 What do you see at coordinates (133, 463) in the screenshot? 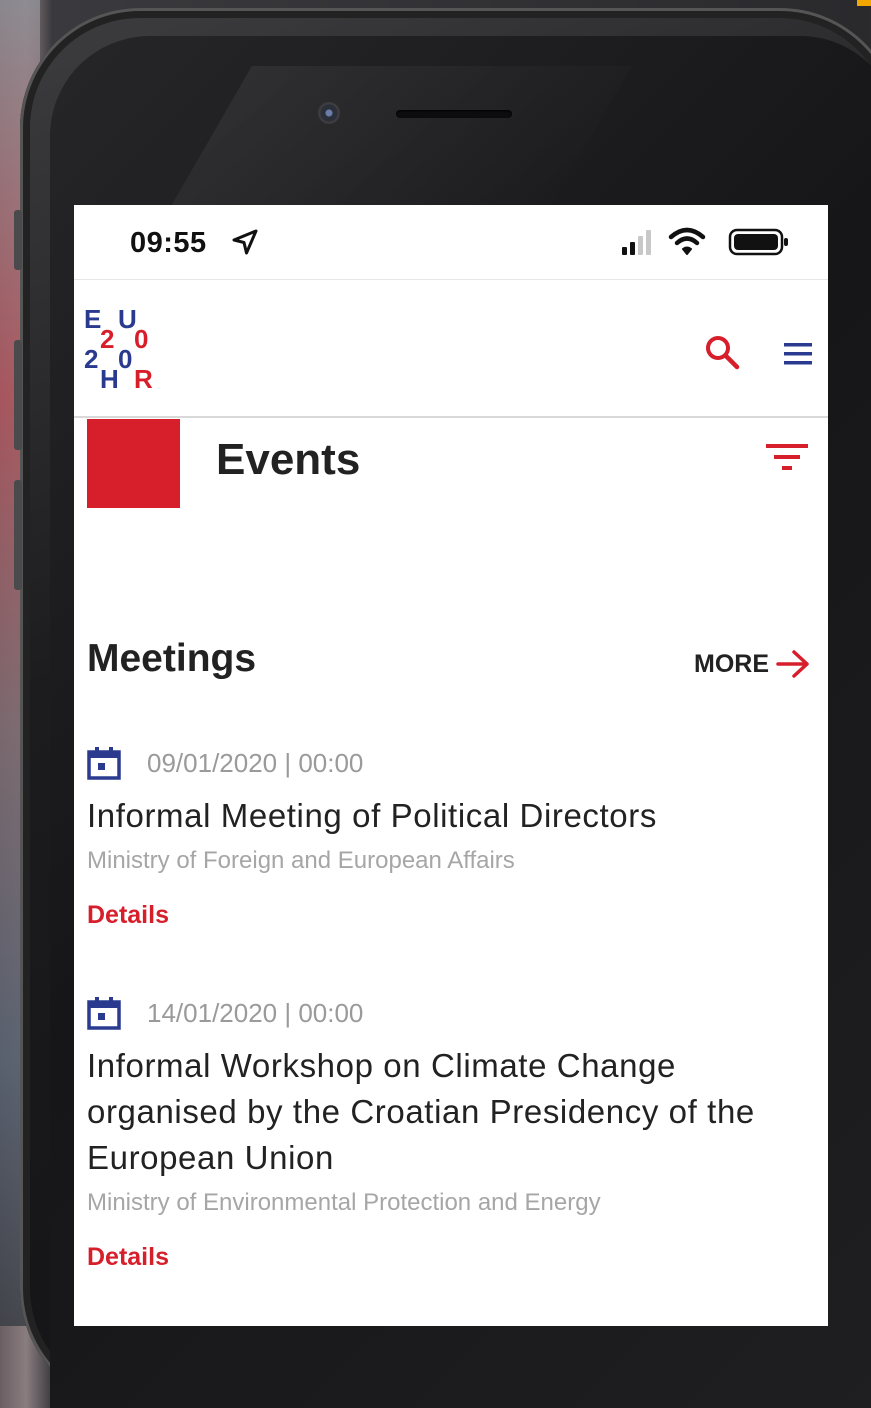
I see `title-accent-block` at bounding box center [133, 463].